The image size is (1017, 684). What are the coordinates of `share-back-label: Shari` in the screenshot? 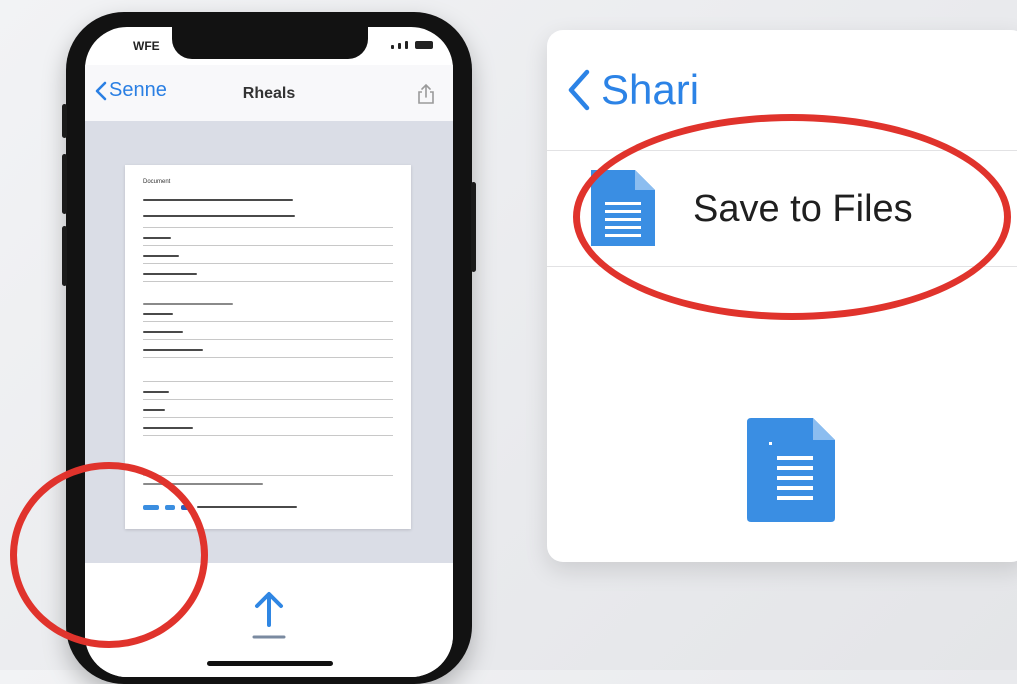 It's located at (650, 89).